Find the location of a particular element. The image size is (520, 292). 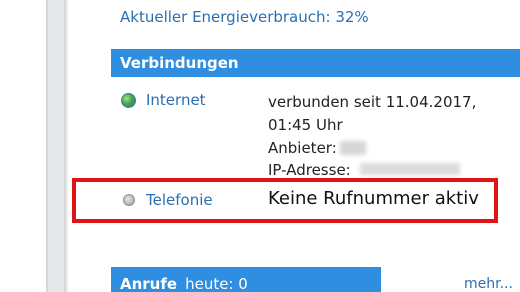

energy-consumption-link: Aktueller Energieverbrauch: 32% is located at coordinates (244, 17).